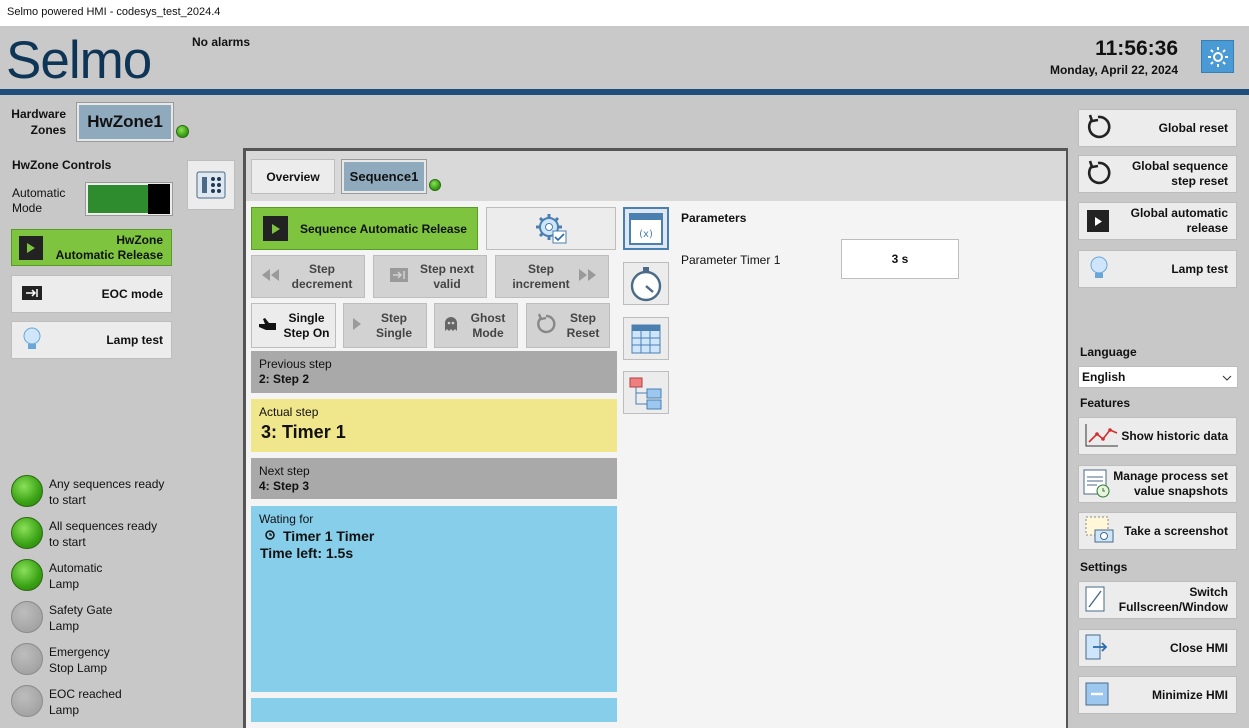 This screenshot has height=728, width=1249. Describe the element at coordinates (293, 325) in the screenshot. I see `single-step-on-button: Single Step On` at that location.